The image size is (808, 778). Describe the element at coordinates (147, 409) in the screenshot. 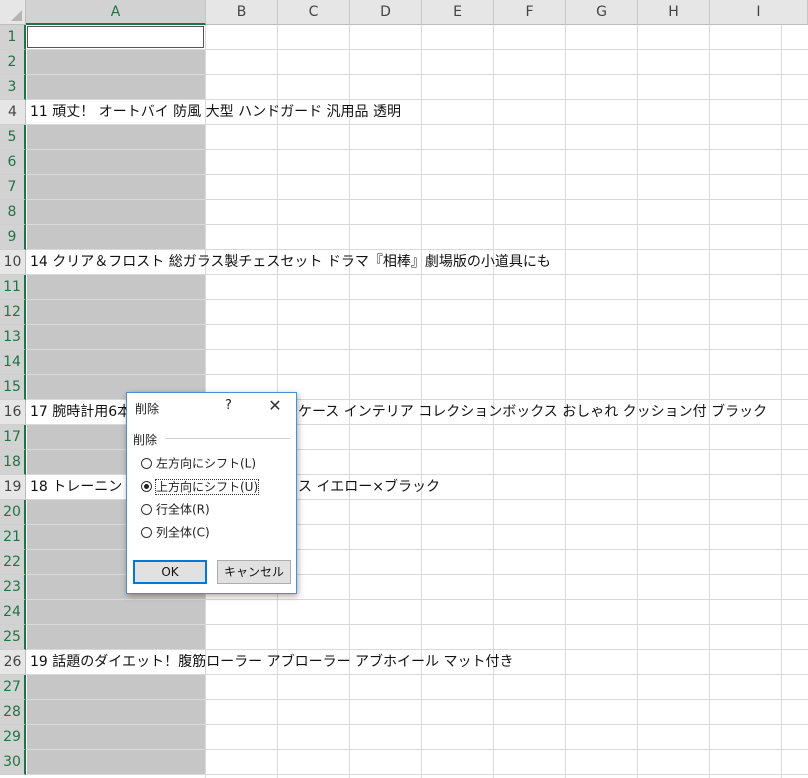

I see `dialog-title: 削除` at that location.